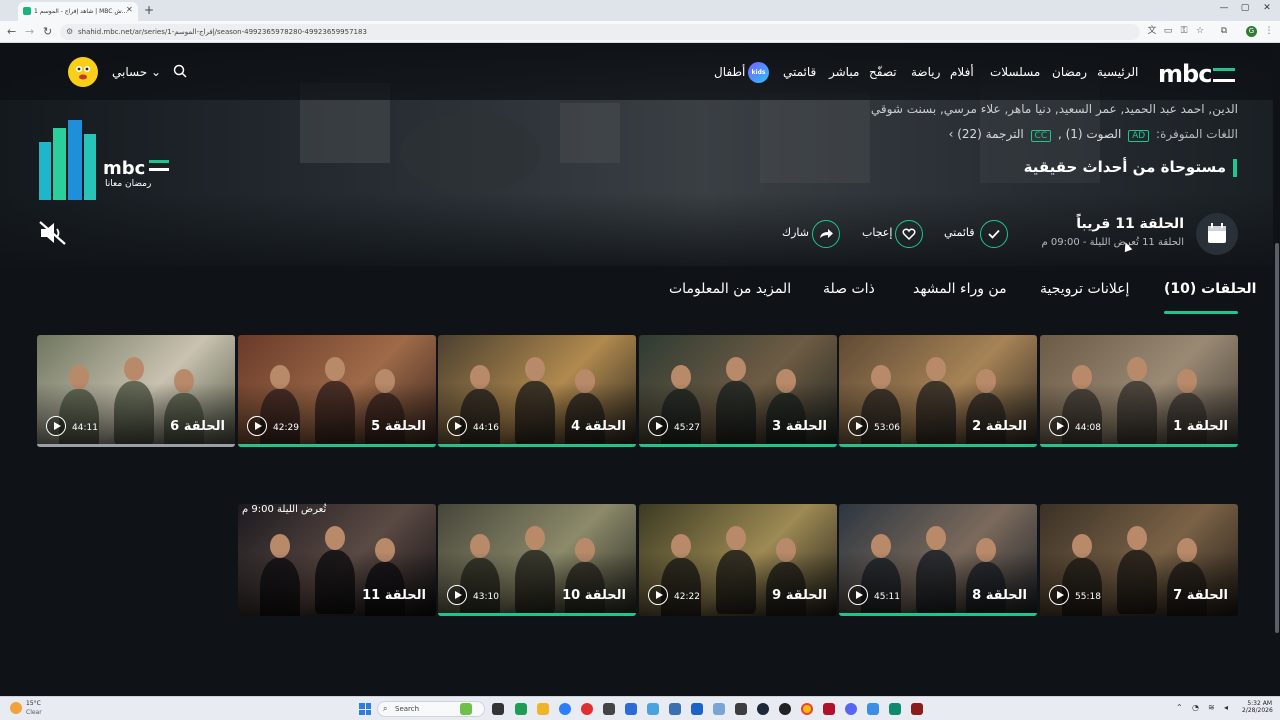 This screenshot has height=720, width=1280. Describe the element at coordinates (498, 709) in the screenshot. I see `taskbar-app-taskview-icon` at that location.